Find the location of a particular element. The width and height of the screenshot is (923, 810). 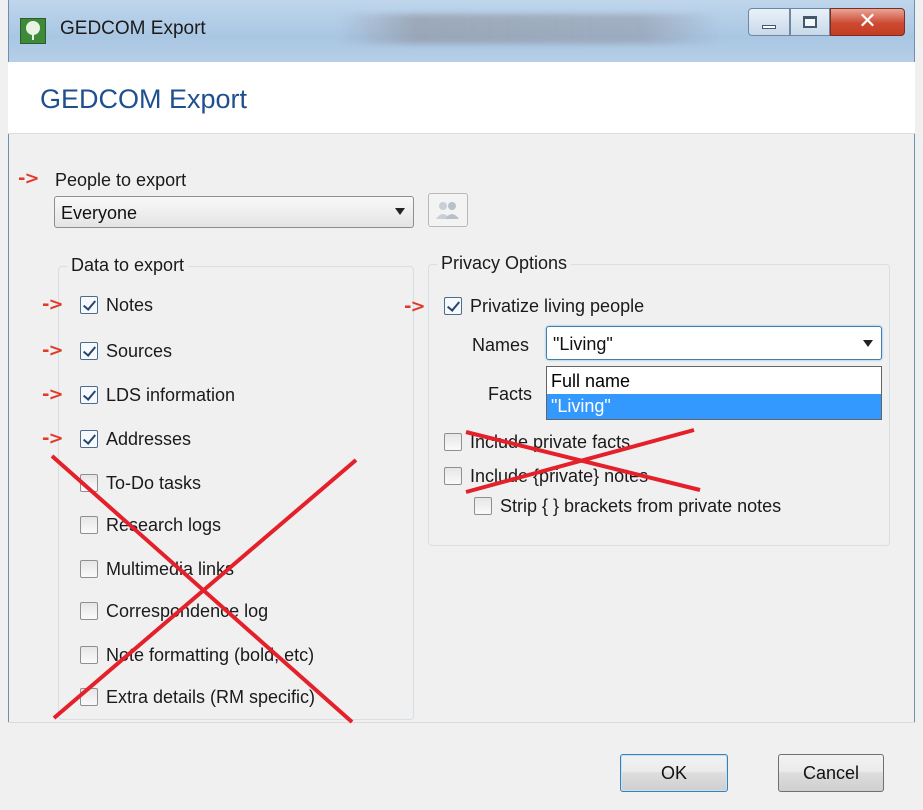

research-logs-checkbox is located at coordinates (89, 525).